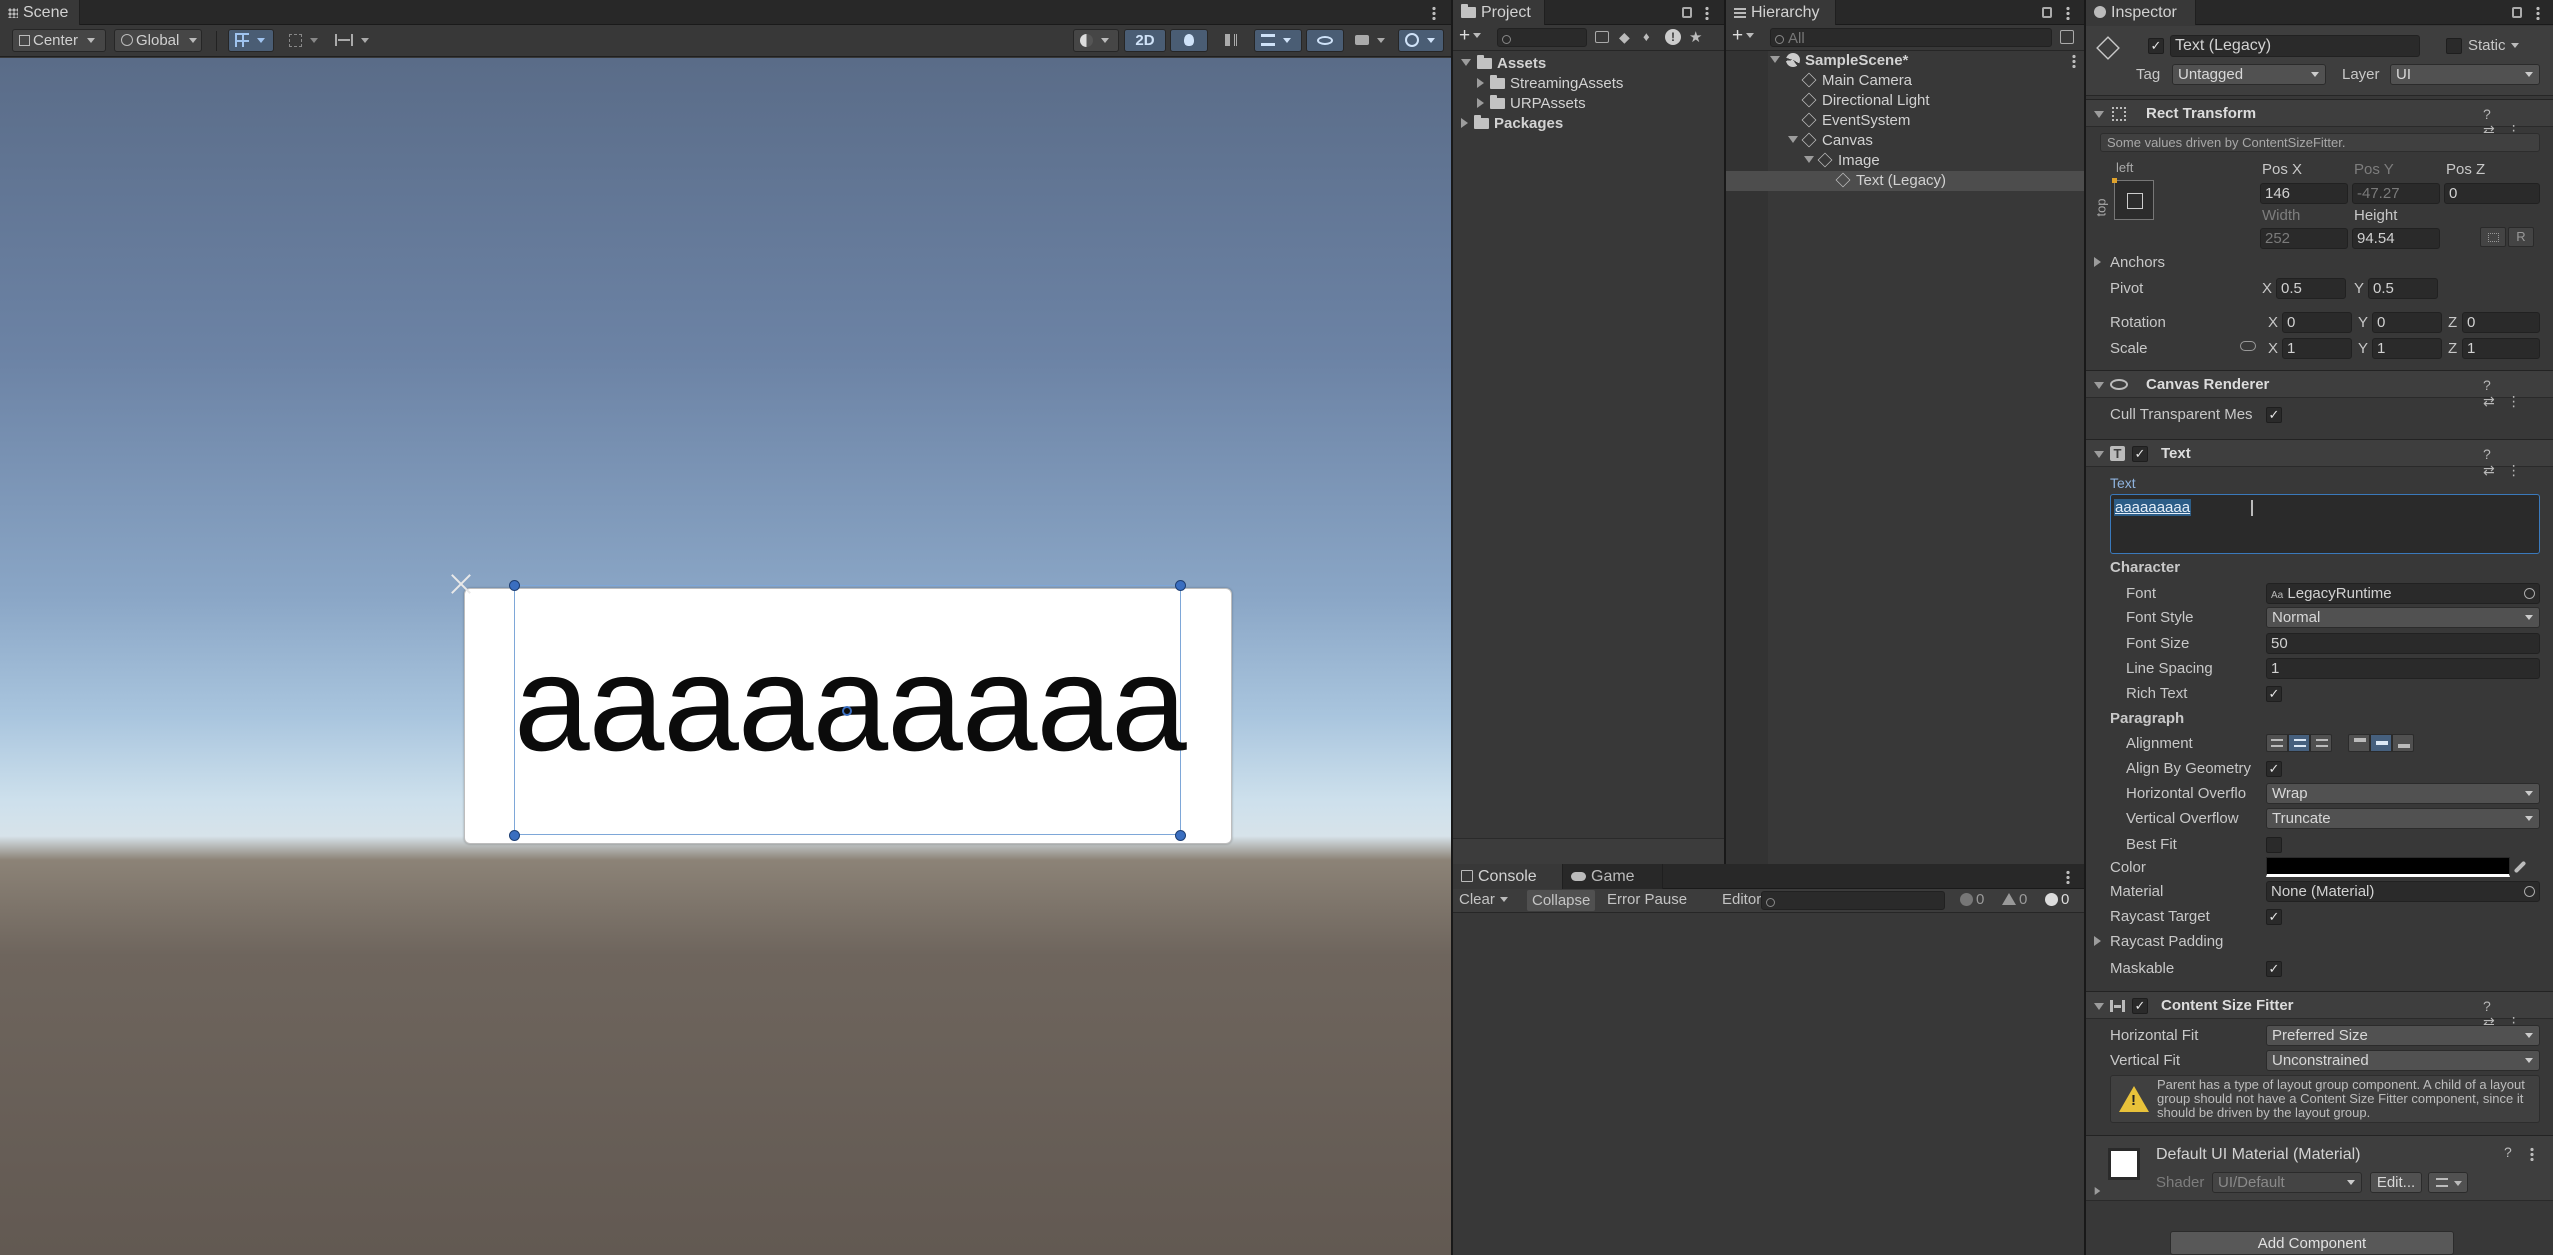 Image resolution: width=2553 pixels, height=1255 pixels. Describe the element at coordinates (461, 585) in the screenshot. I see `anchor-icon` at that location.